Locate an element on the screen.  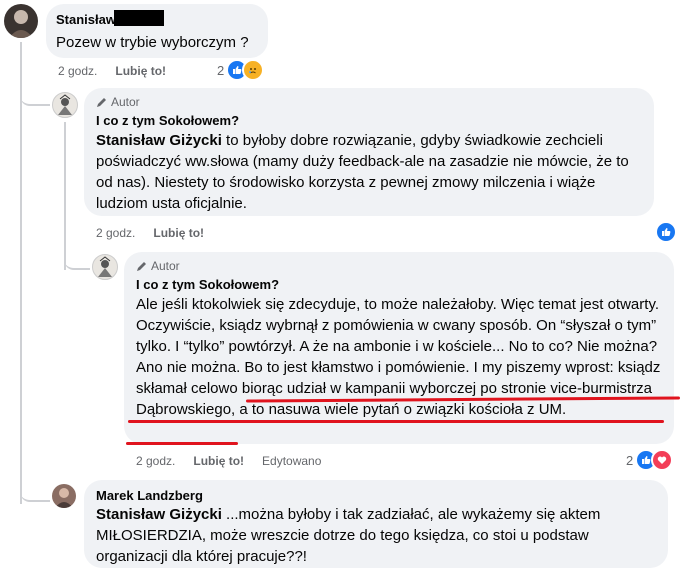
comment-text: Pozew w trybie wyborczym ? is located at coordinates (152, 42).